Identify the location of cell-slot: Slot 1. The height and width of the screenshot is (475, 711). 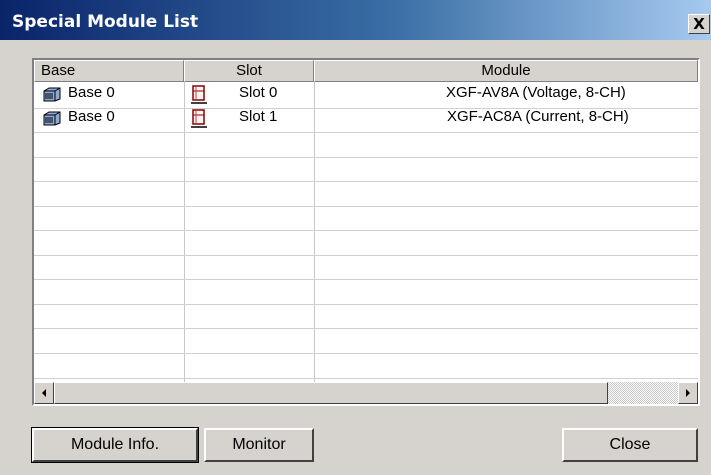
(258, 116).